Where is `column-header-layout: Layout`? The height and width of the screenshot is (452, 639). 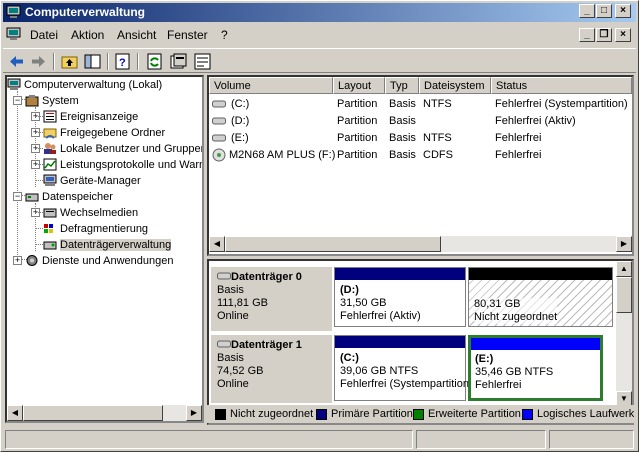
column-header-layout: Layout is located at coordinates (359, 85).